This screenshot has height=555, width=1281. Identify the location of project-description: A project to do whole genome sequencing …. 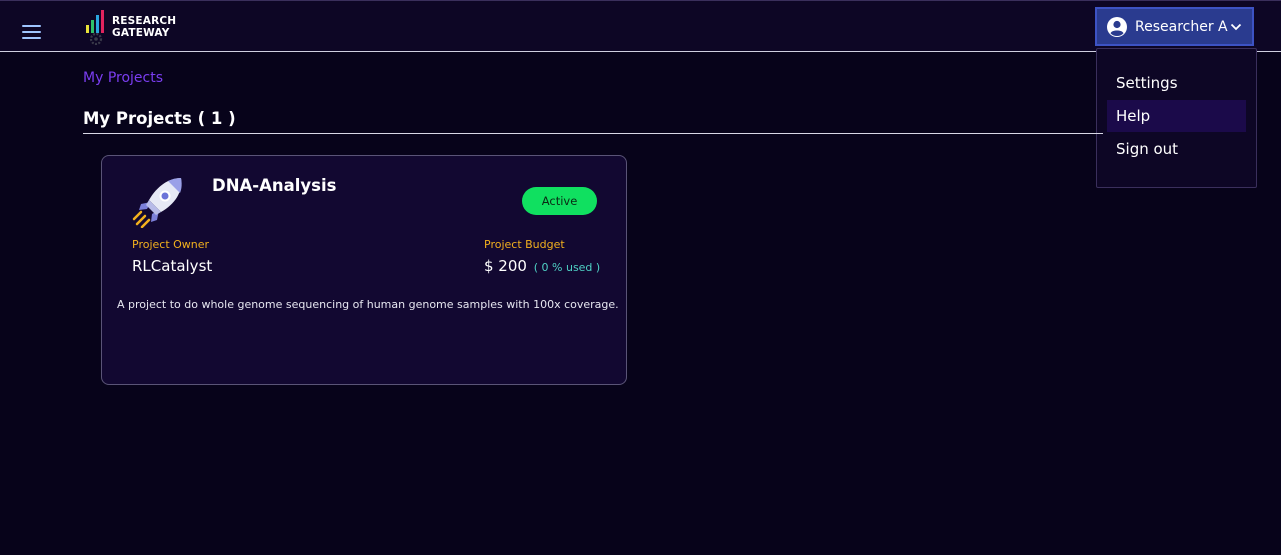
(368, 304).